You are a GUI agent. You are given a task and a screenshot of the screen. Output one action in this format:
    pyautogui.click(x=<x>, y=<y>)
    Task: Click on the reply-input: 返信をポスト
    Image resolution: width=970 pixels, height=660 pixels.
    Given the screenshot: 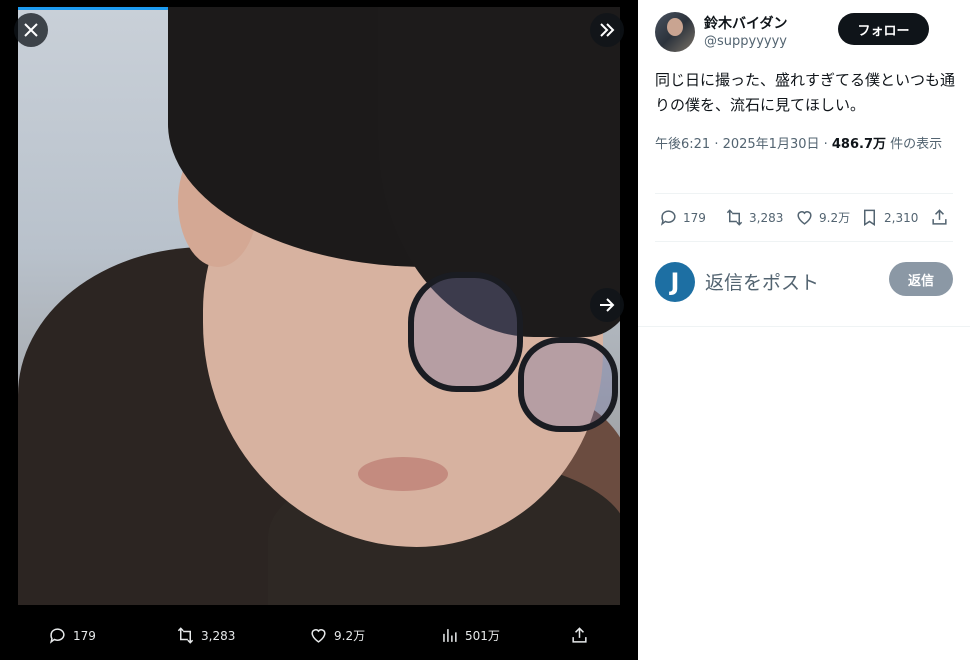 What is the action you would take?
    pyautogui.click(x=762, y=281)
    